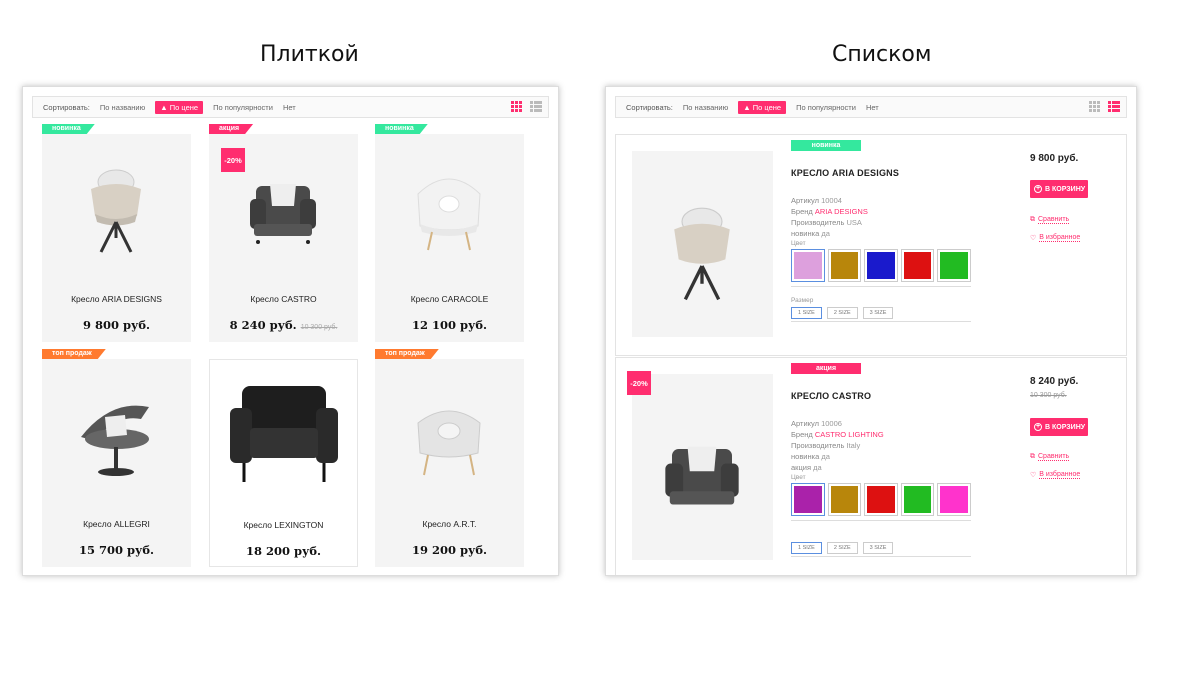 The height and width of the screenshot is (700, 1200). Describe the element at coordinates (116, 524) in the screenshot. I see `product-name: Кресло ALLEGRI` at that location.